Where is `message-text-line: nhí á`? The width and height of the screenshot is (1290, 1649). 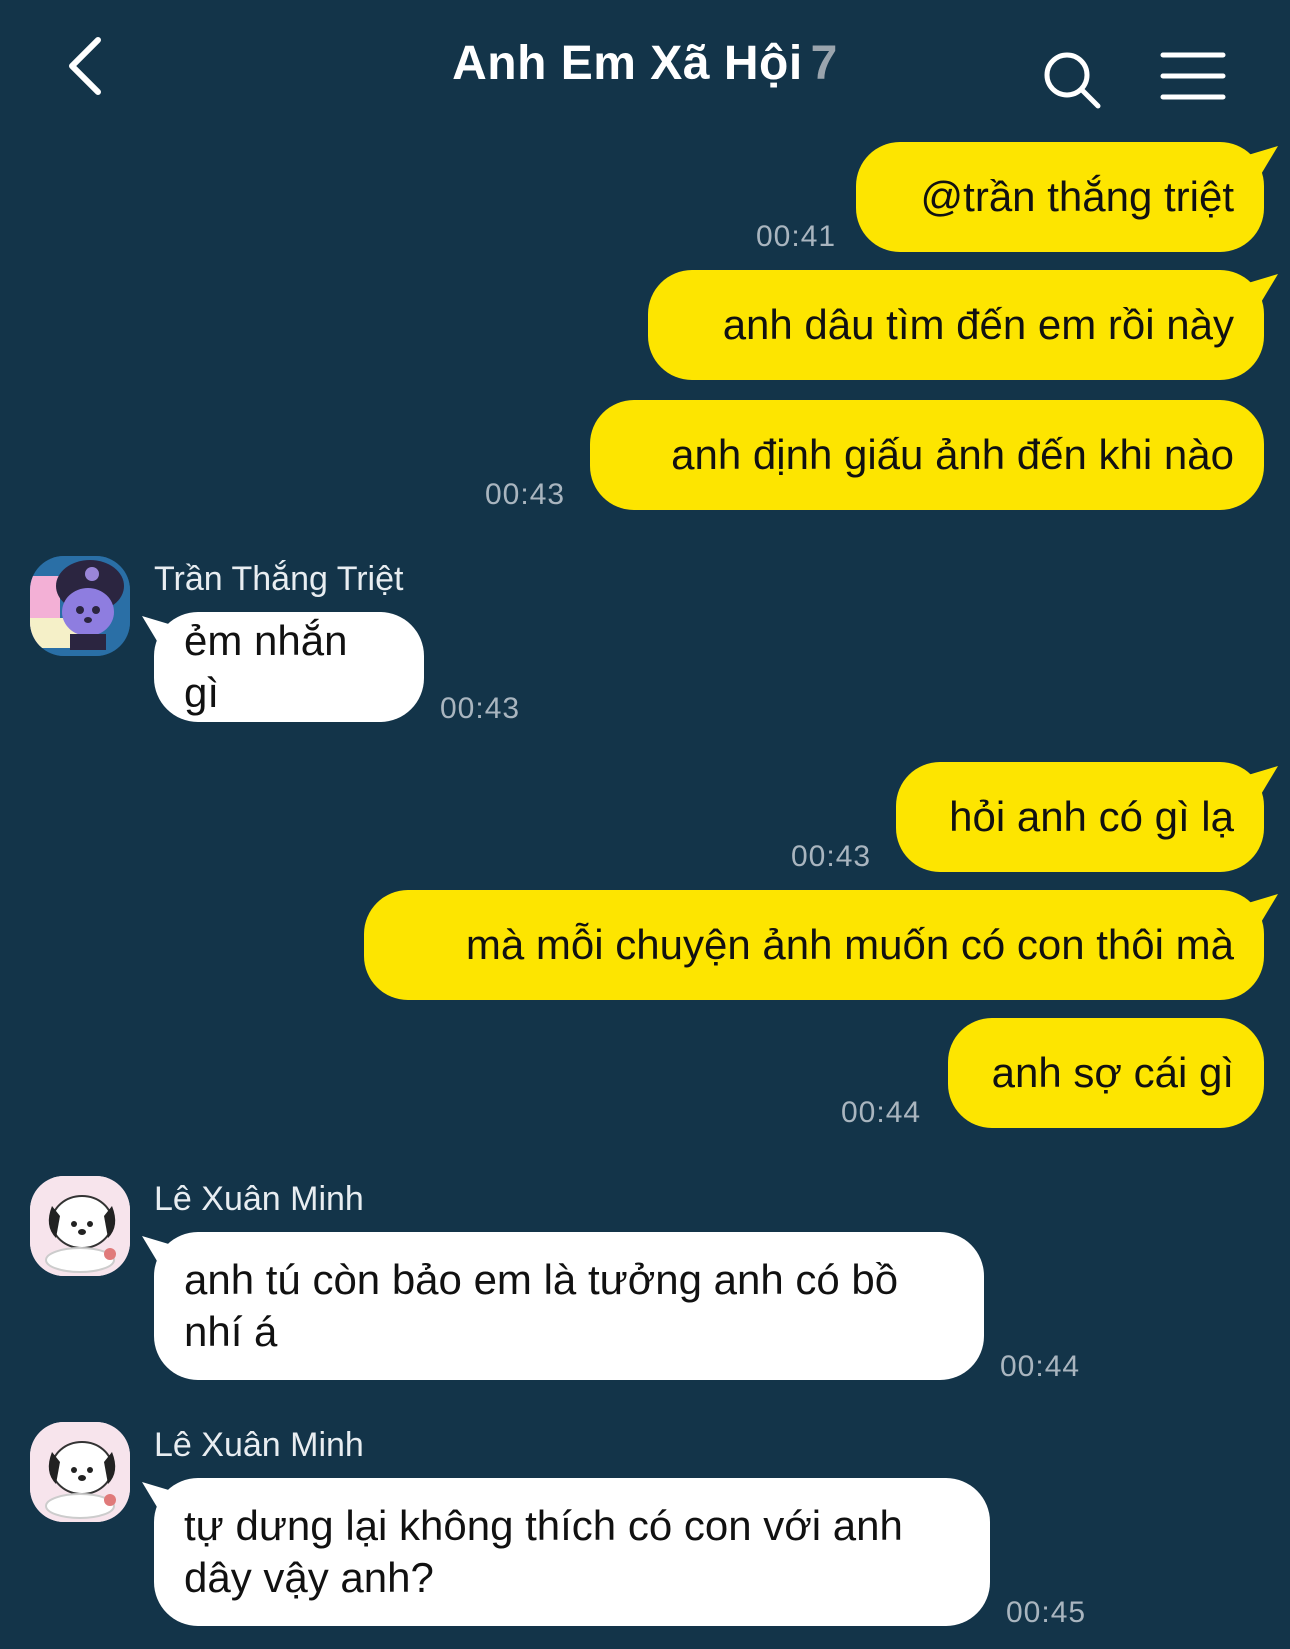
message-text-line: nhí á is located at coordinates (231, 1331).